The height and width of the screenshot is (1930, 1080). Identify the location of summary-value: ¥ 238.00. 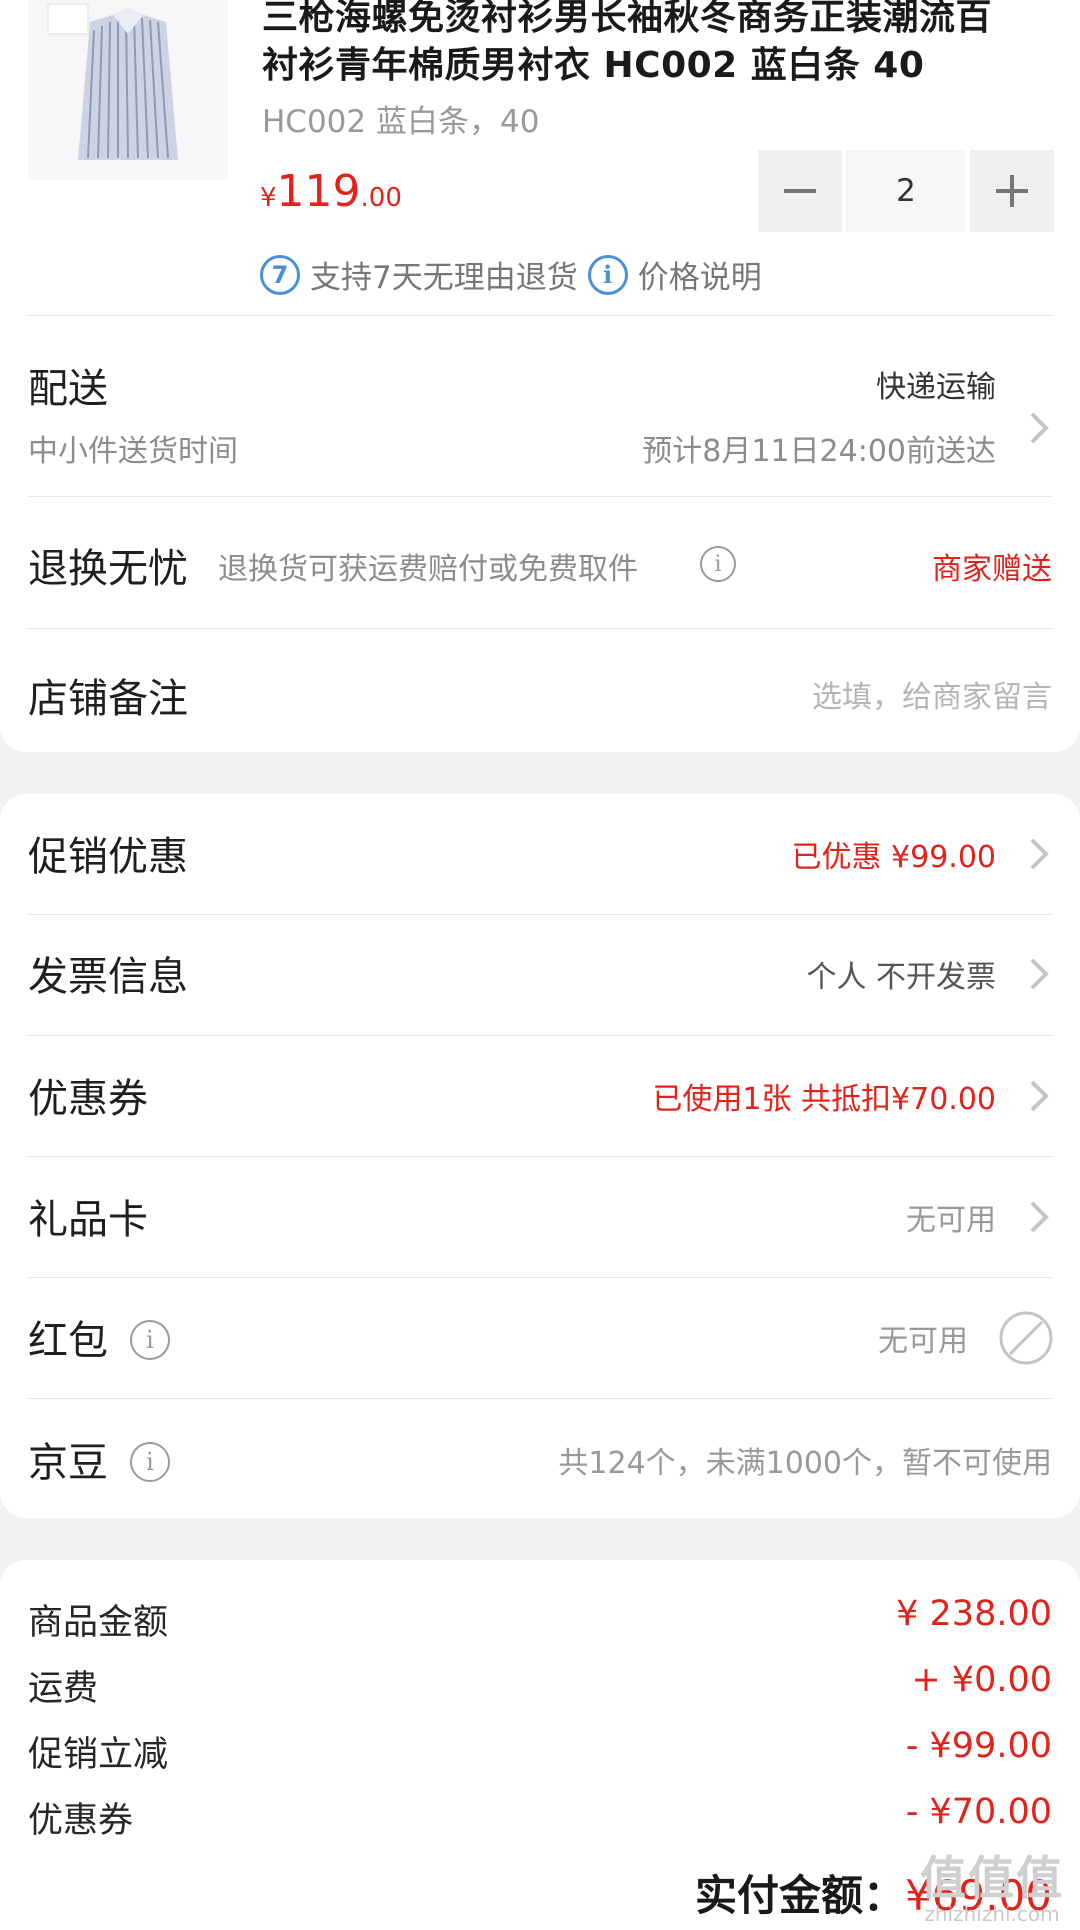
(974, 1614).